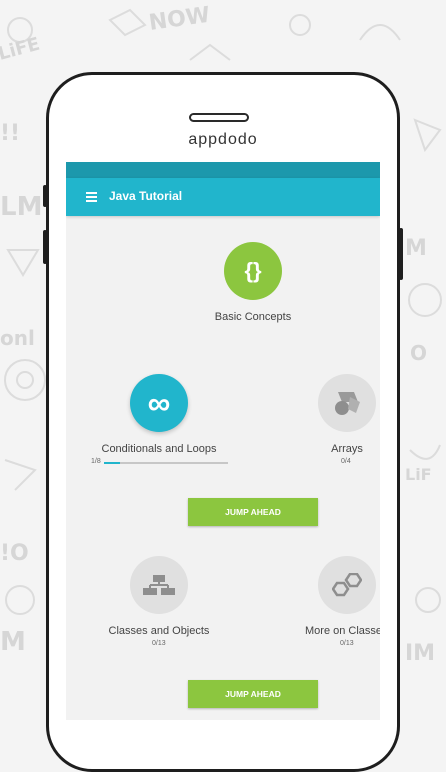 This screenshot has height=772, width=446. I want to click on topic-progress-bar, so click(166, 463).